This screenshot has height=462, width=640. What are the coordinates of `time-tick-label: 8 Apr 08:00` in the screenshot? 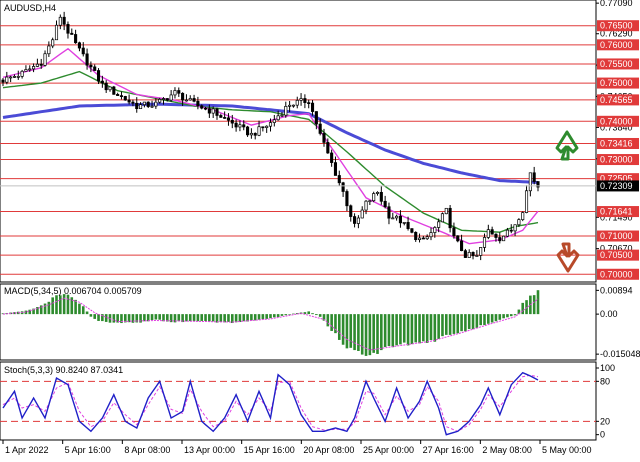 It's located at (147, 450).